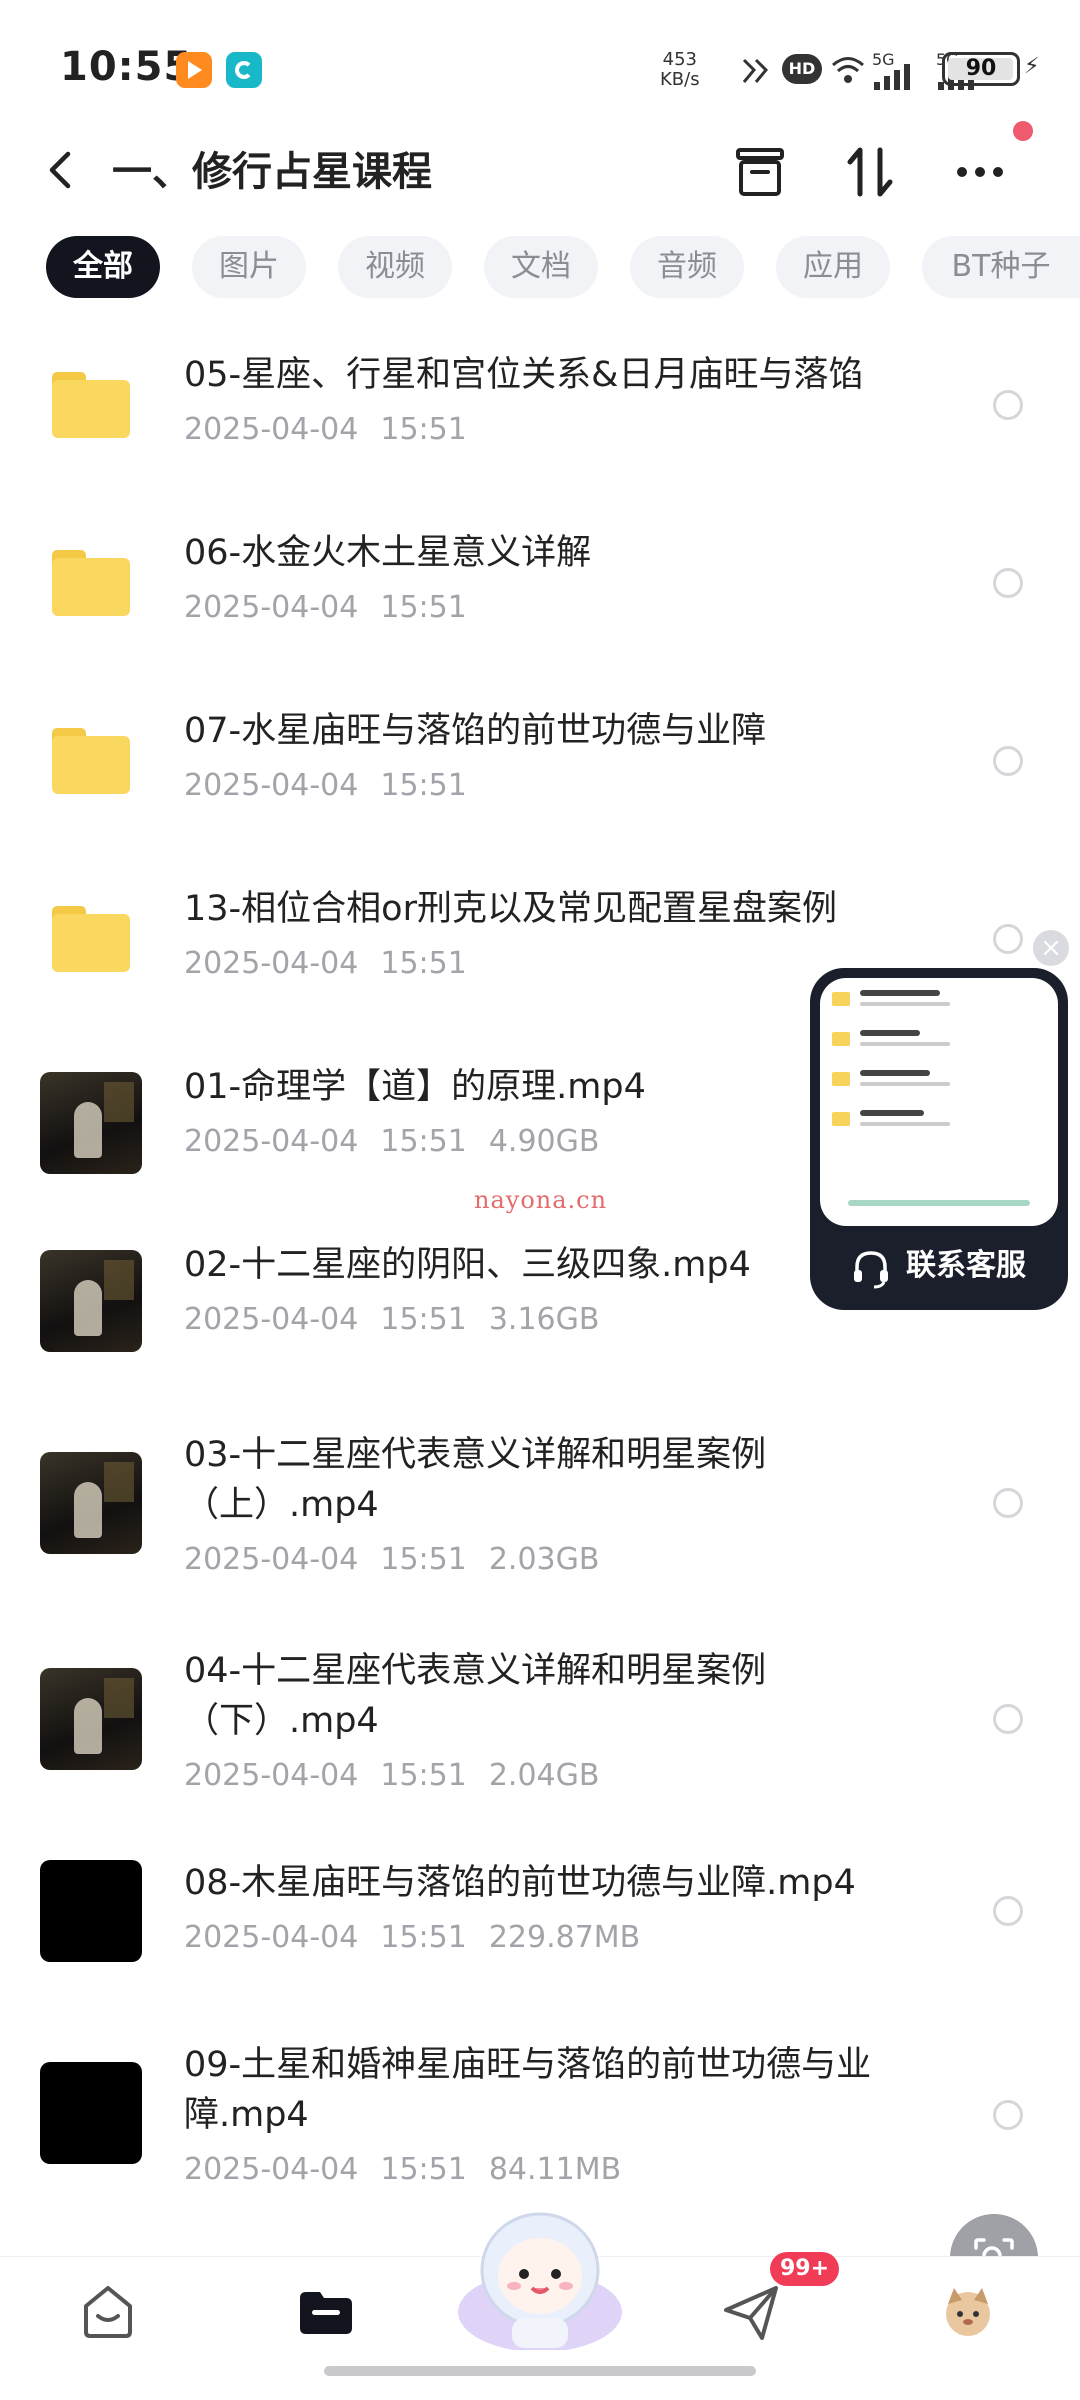 The width and height of the screenshot is (1080, 2400). I want to click on list-item: 07-水星庙旺与落馅的前世功德与业障 2025-04-04 15:51, so click(540, 785).